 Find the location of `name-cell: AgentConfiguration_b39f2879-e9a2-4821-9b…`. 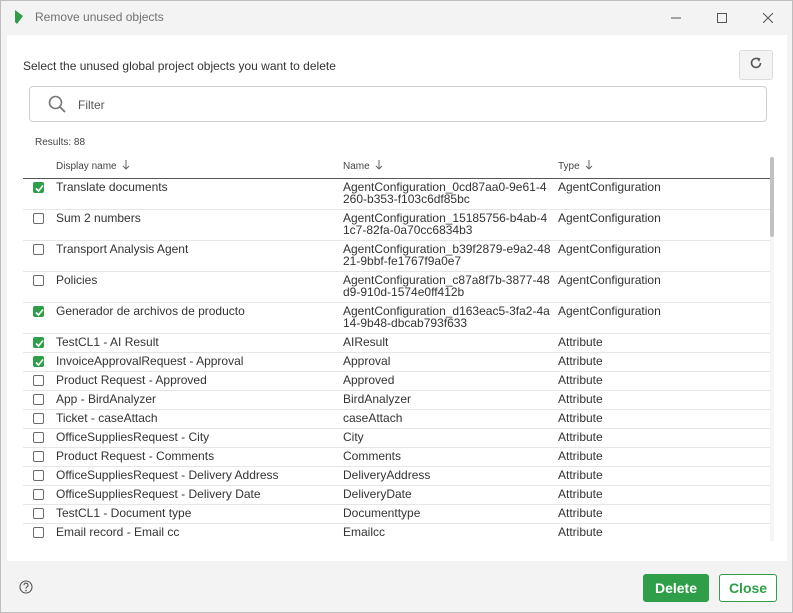

name-cell: AgentConfiguration_b39f2879-e9a2-4821-9b… is located at coordinates (447, 255).